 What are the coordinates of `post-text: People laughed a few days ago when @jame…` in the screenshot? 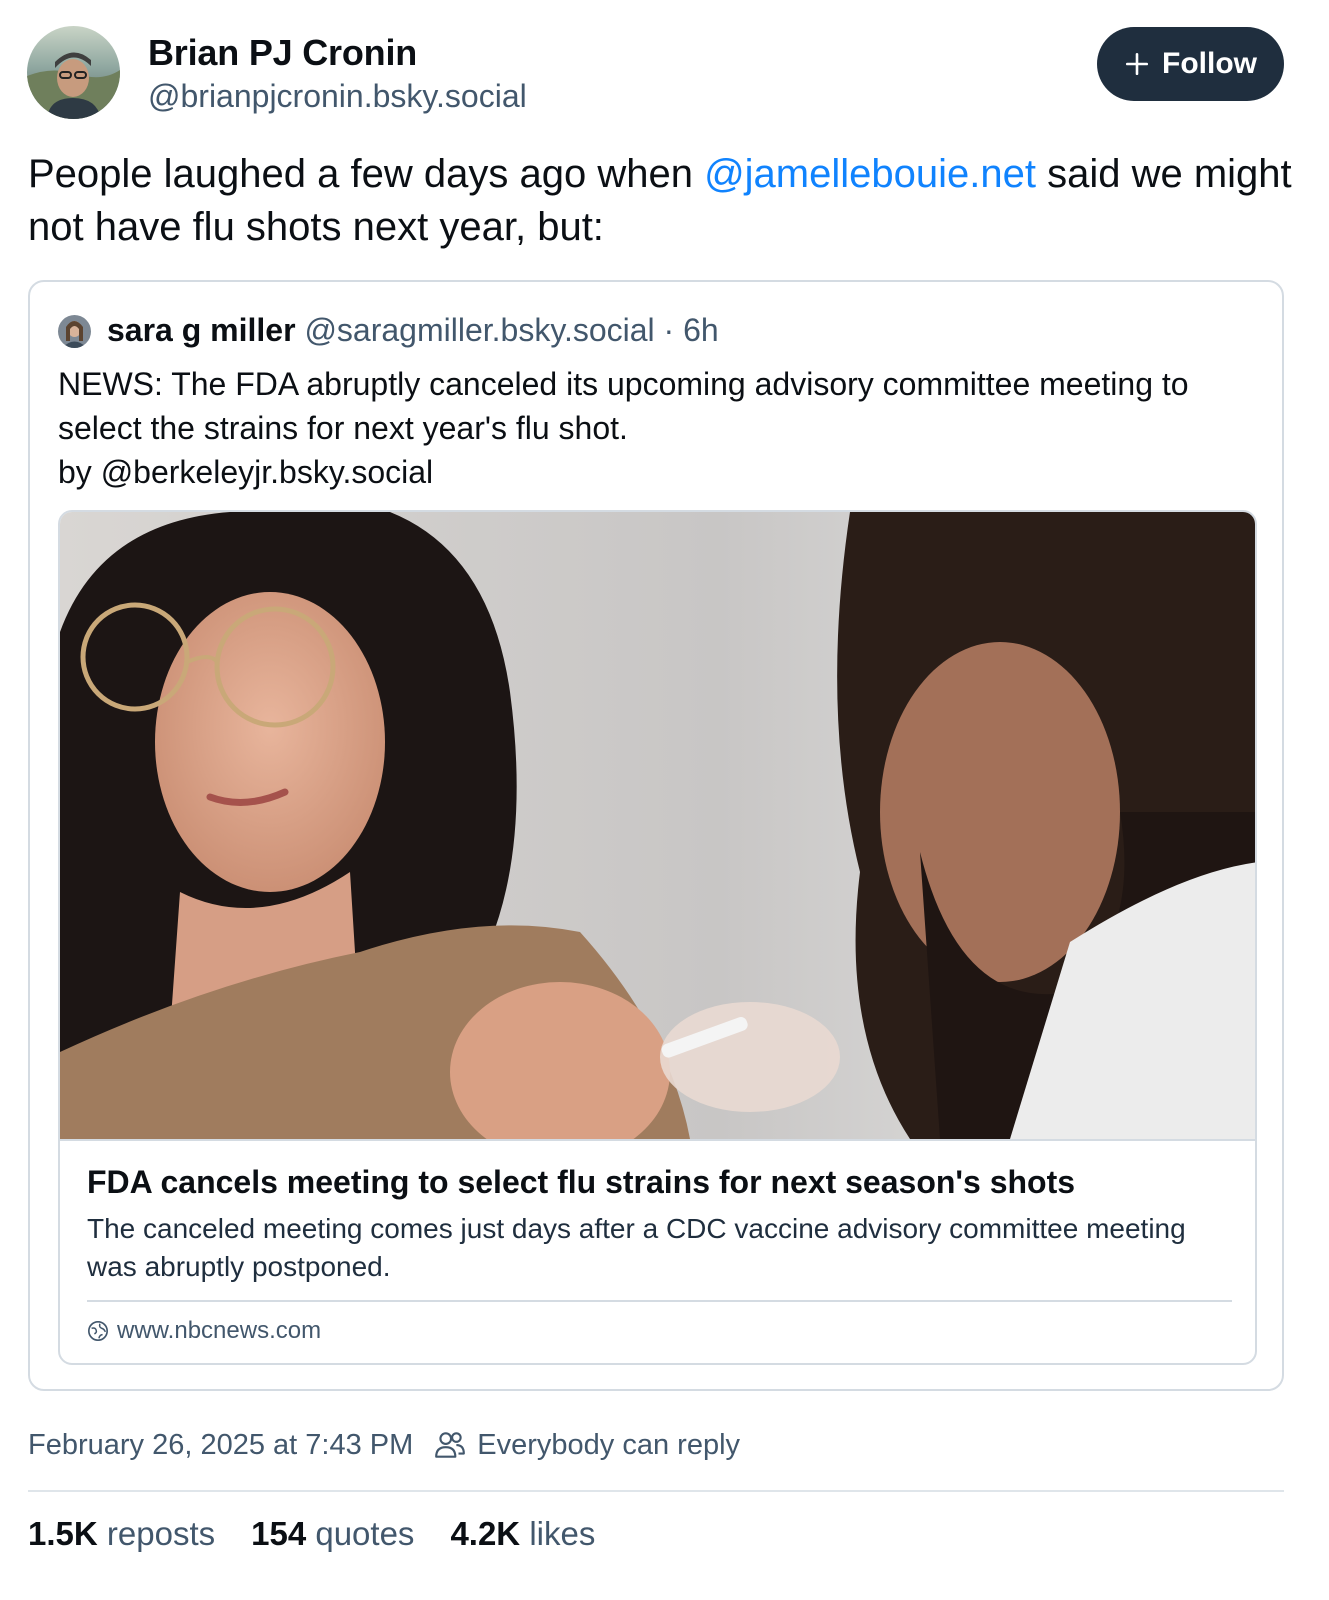 It's located at (663, 201).